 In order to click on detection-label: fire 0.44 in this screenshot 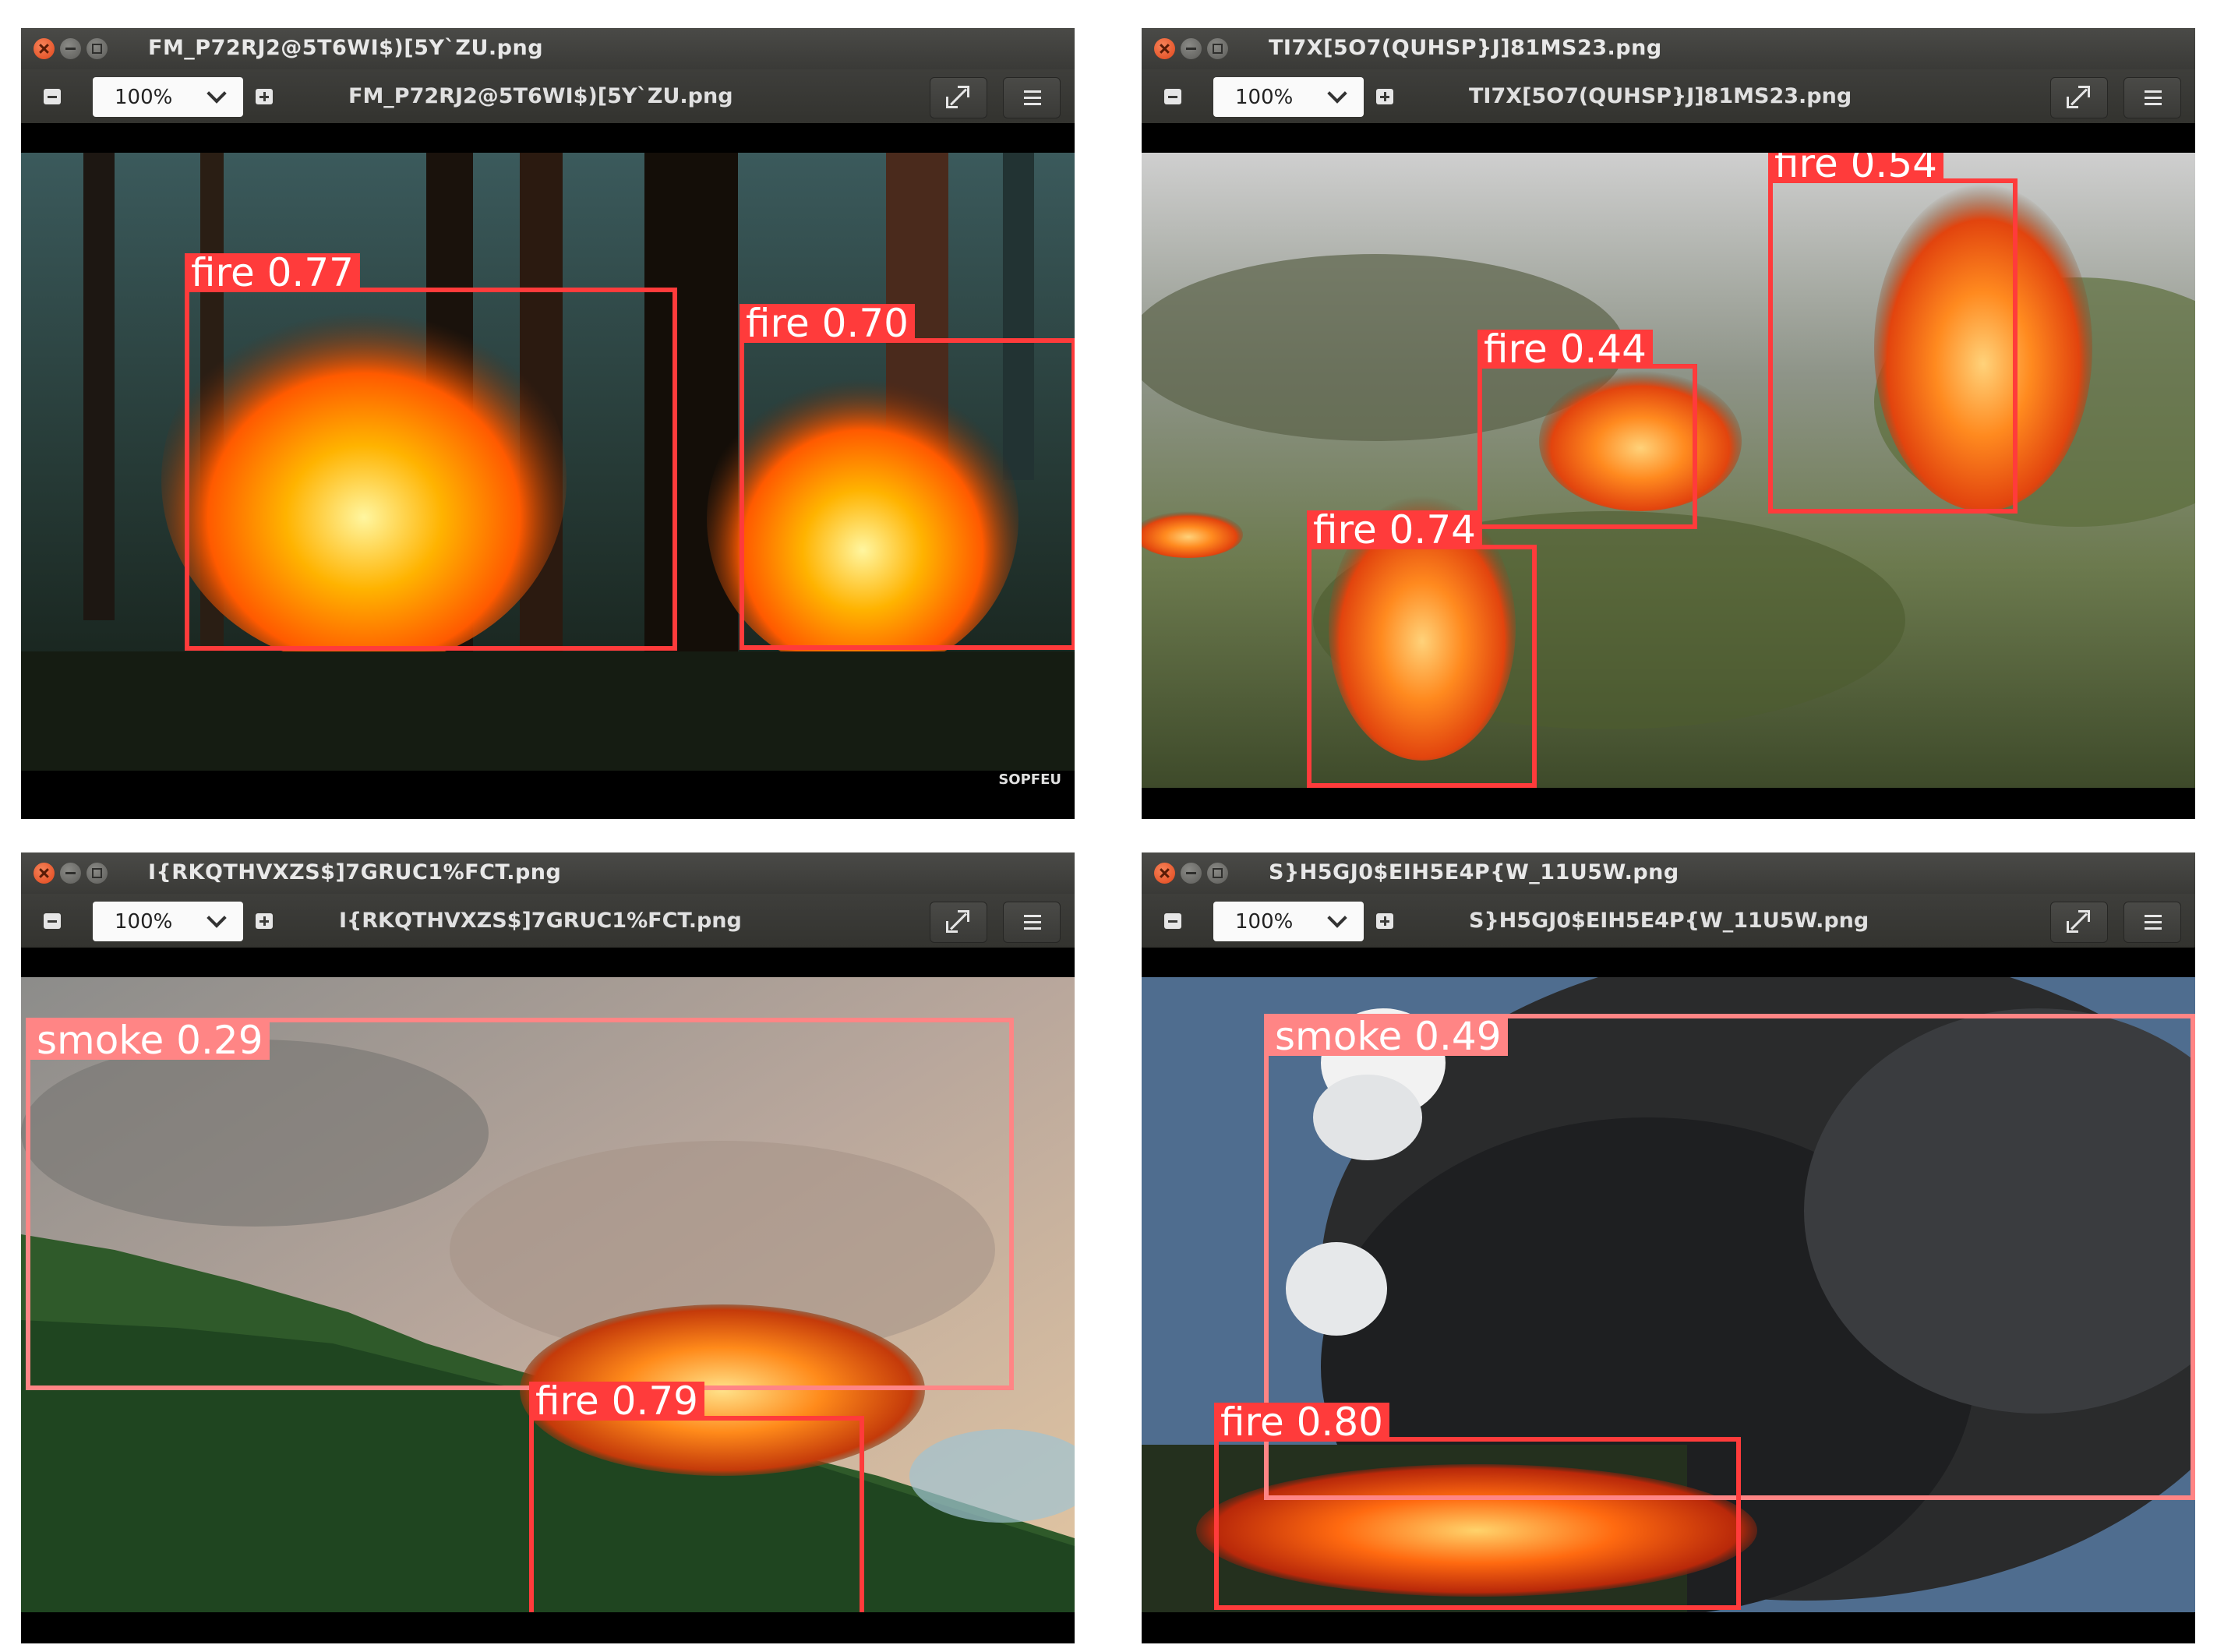, I will do `click(1565, 350)`.